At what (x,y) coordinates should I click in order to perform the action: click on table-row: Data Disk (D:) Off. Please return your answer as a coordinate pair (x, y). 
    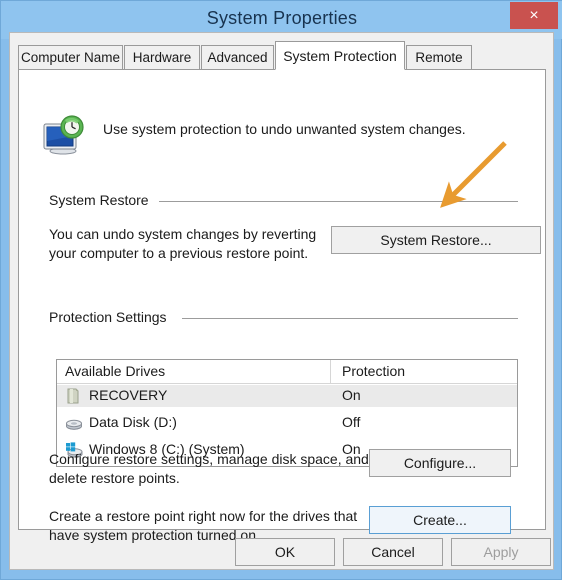
    Looking at the image, I should click on (287, 423).